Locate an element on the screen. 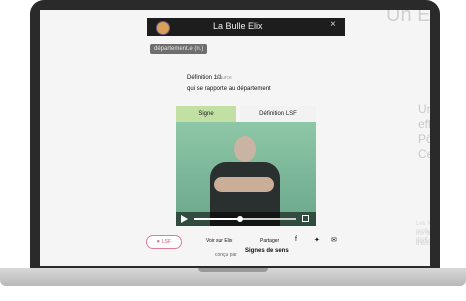 Image resolution: width=466 pixels, height=301 pixels. footer-brand: Signes de sens is located at coordinates (267, 251).